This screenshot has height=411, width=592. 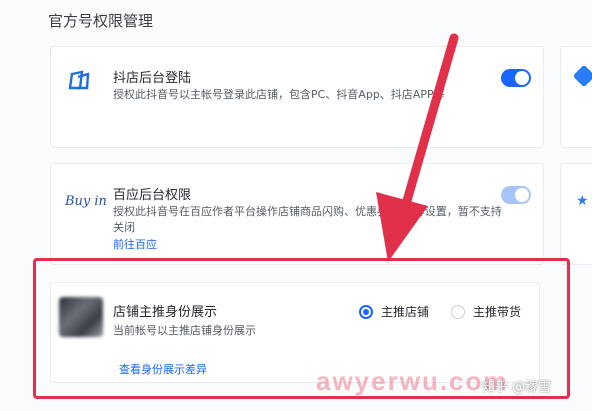 I want to click on zhihu-watermark: 知乎 @稼雪, so click(x=517, y=387).